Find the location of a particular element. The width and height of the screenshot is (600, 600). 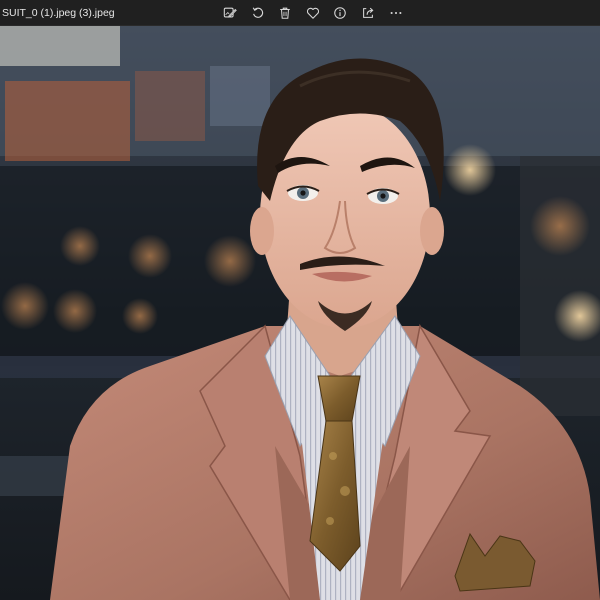

more-icon is located at coordinates (395, 13).